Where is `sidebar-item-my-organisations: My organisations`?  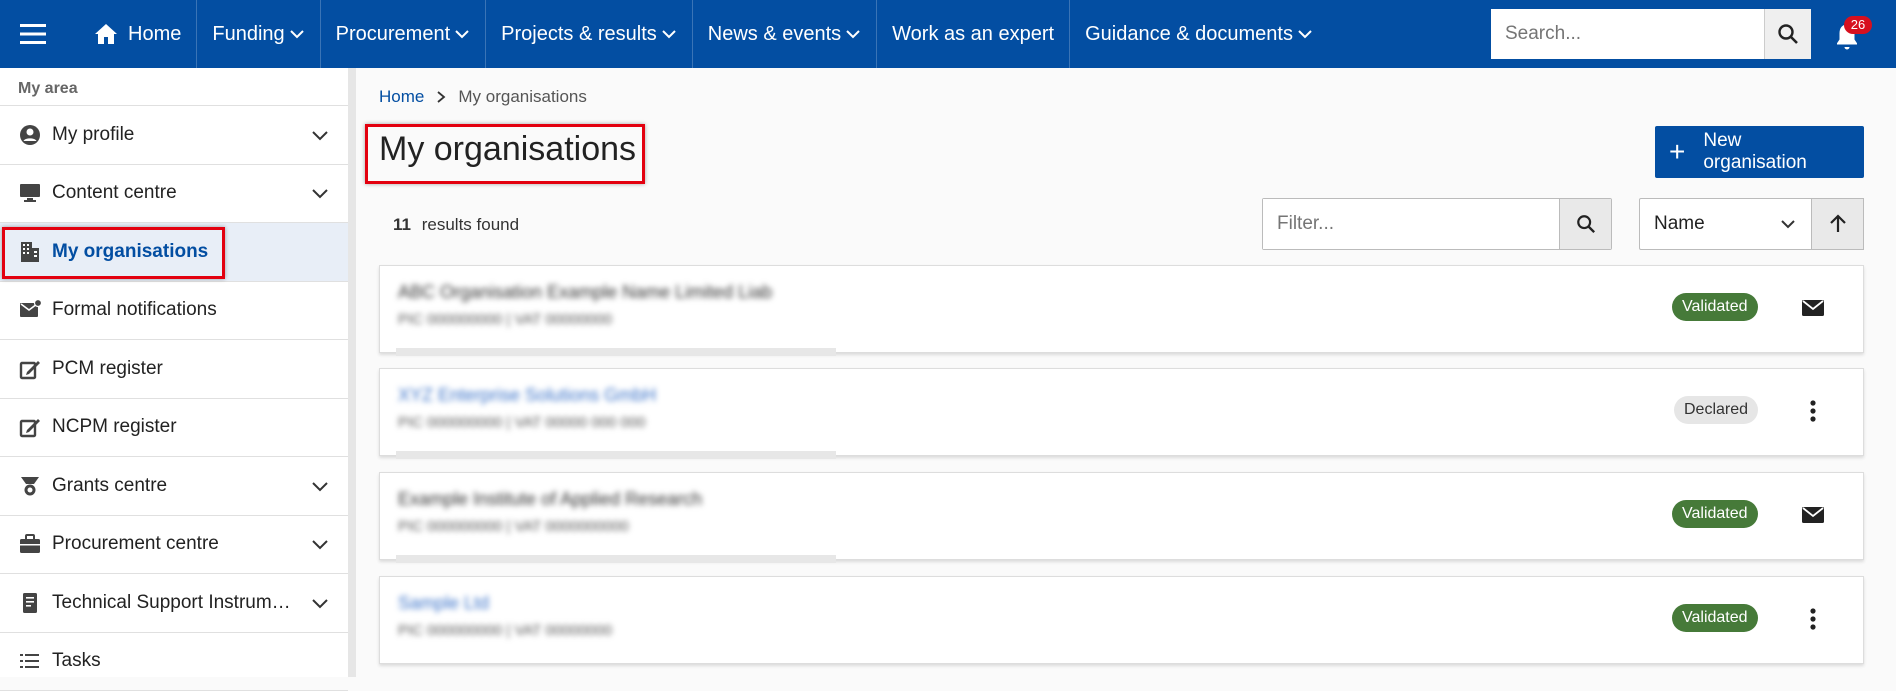
sidebar-item-my-organisations: My organisations is located at coordinates (174, 252).